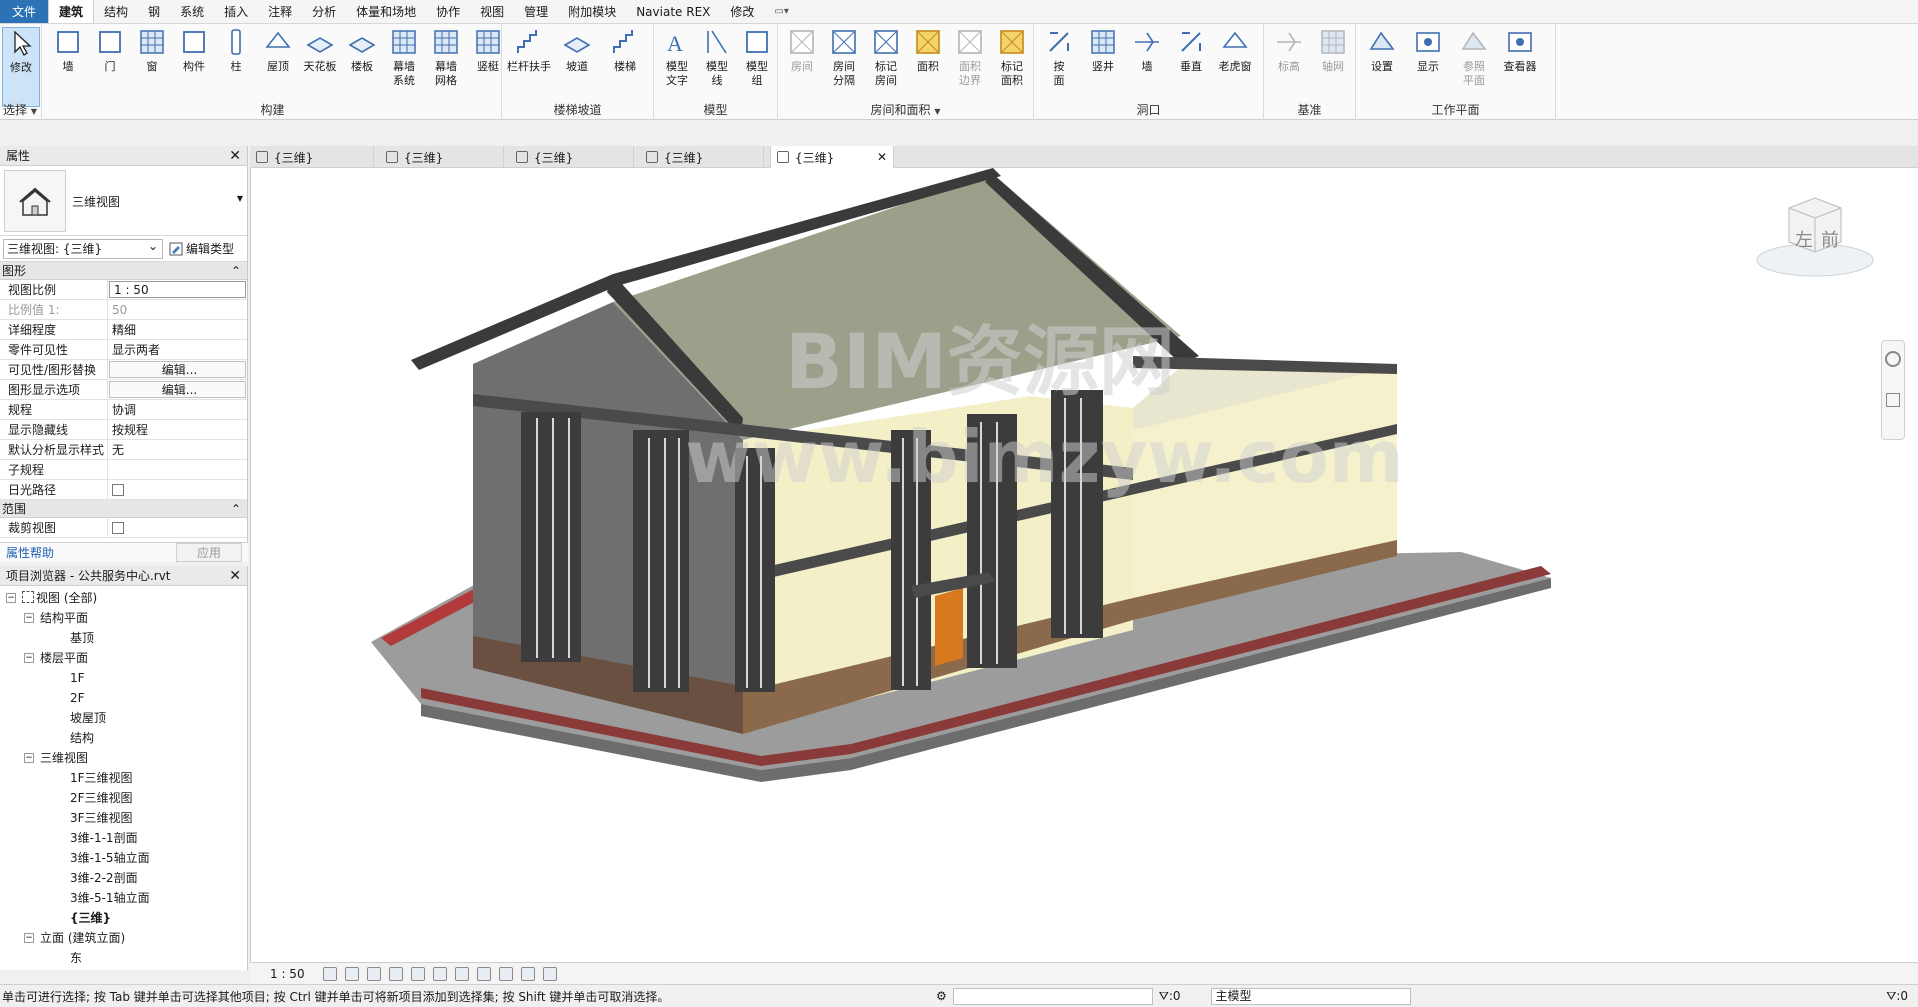  What do you see at coordinates (152, 67) in the screenshot?
I see `window-button: 窗` at bounding box center [152, 67].